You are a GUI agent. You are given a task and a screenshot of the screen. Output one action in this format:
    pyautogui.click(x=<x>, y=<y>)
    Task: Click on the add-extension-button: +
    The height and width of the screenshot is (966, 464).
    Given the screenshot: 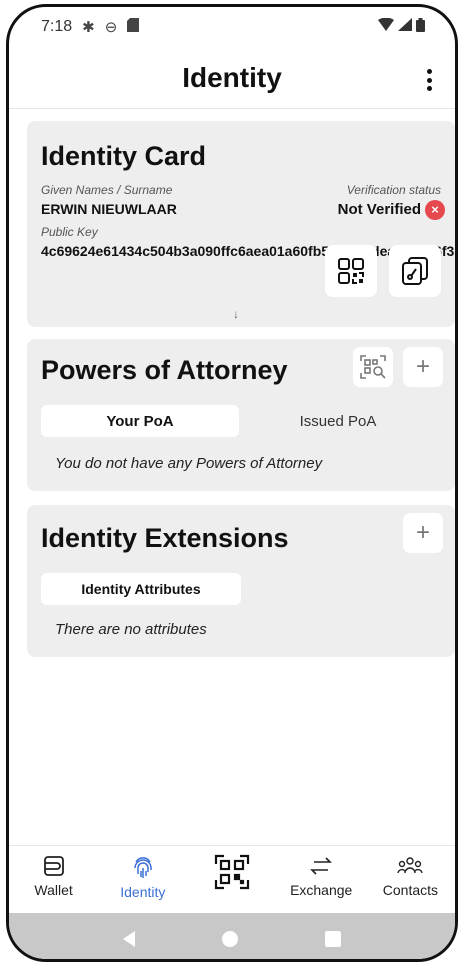 What is the action you would take?
    pyautogui.click(x=423, y=533)
    